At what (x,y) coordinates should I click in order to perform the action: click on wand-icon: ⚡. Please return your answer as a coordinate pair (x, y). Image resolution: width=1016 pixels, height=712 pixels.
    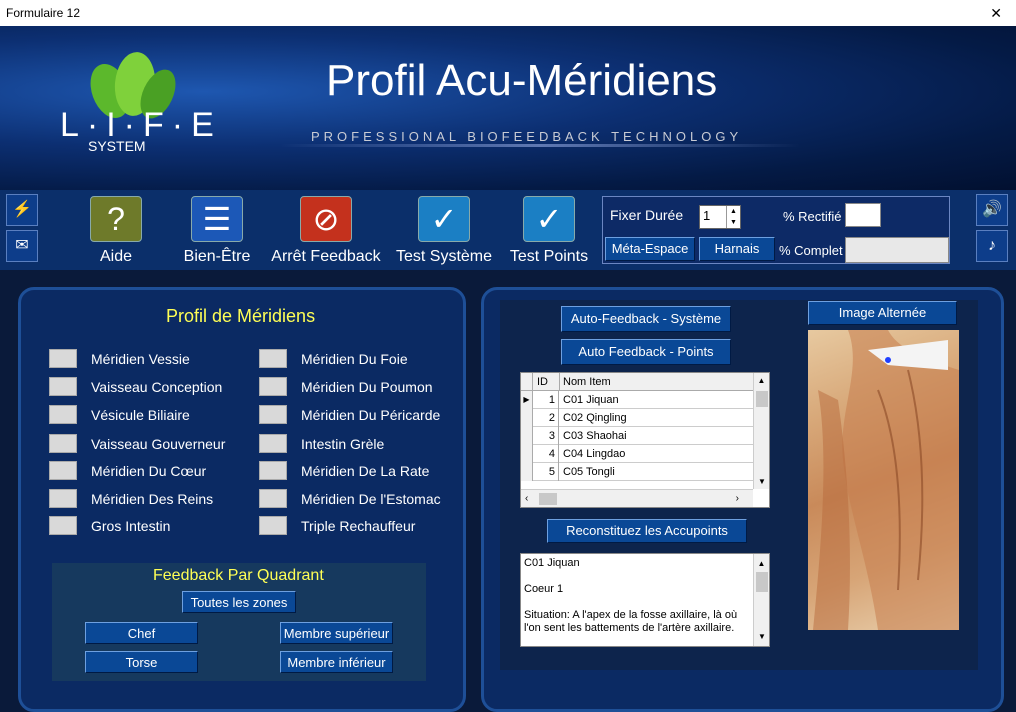
    Looking at the image, I should click on (22, 210).